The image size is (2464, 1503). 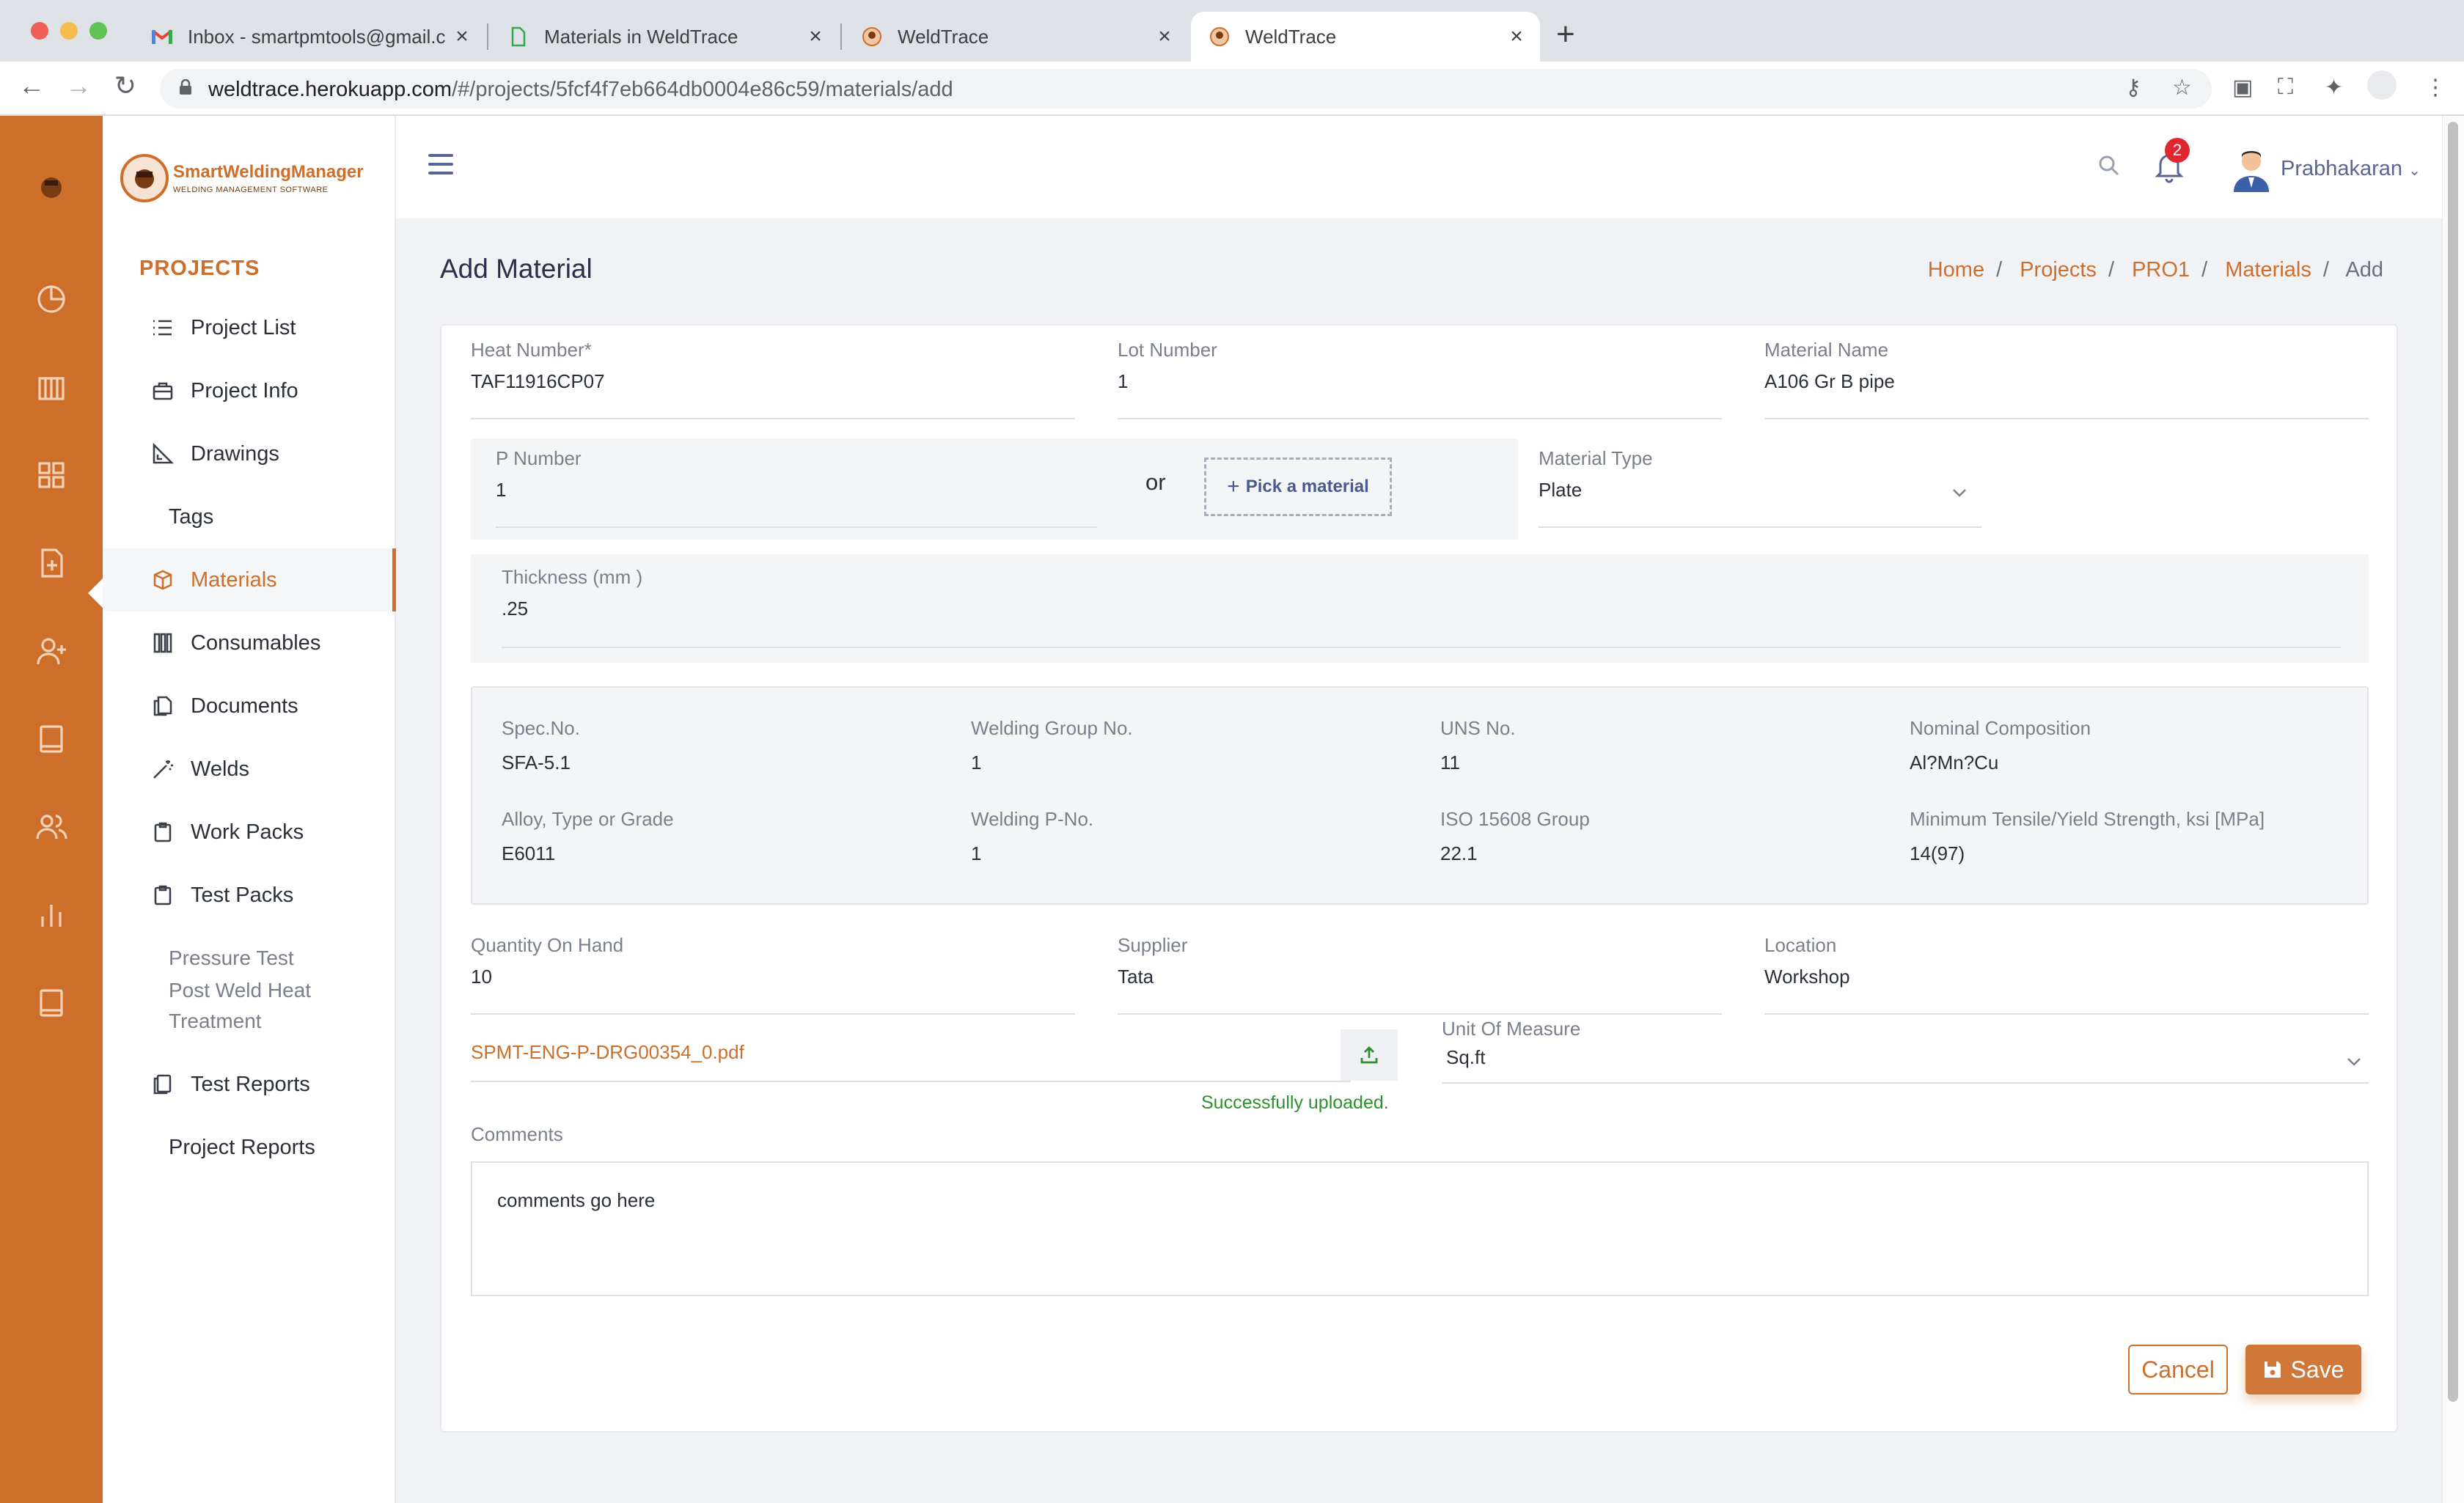 What do you see at coordinates (2182, 87) in the screenshot?
I see `star-icon: ☆` at bounding box center [2182, 87].